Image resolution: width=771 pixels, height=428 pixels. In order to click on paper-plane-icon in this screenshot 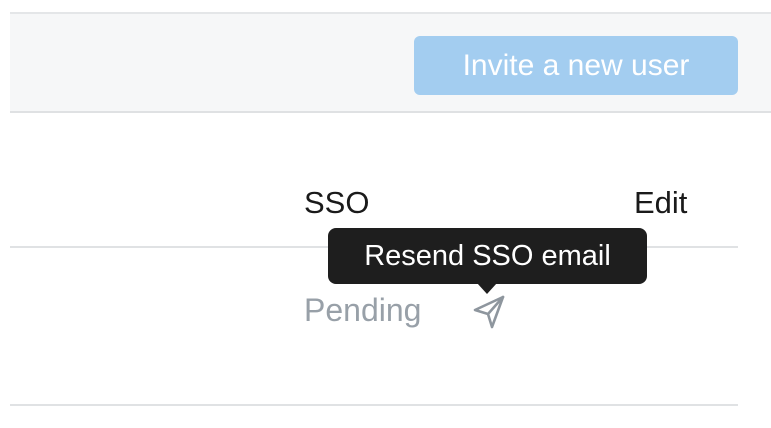, I will do `click(490, 312)`.